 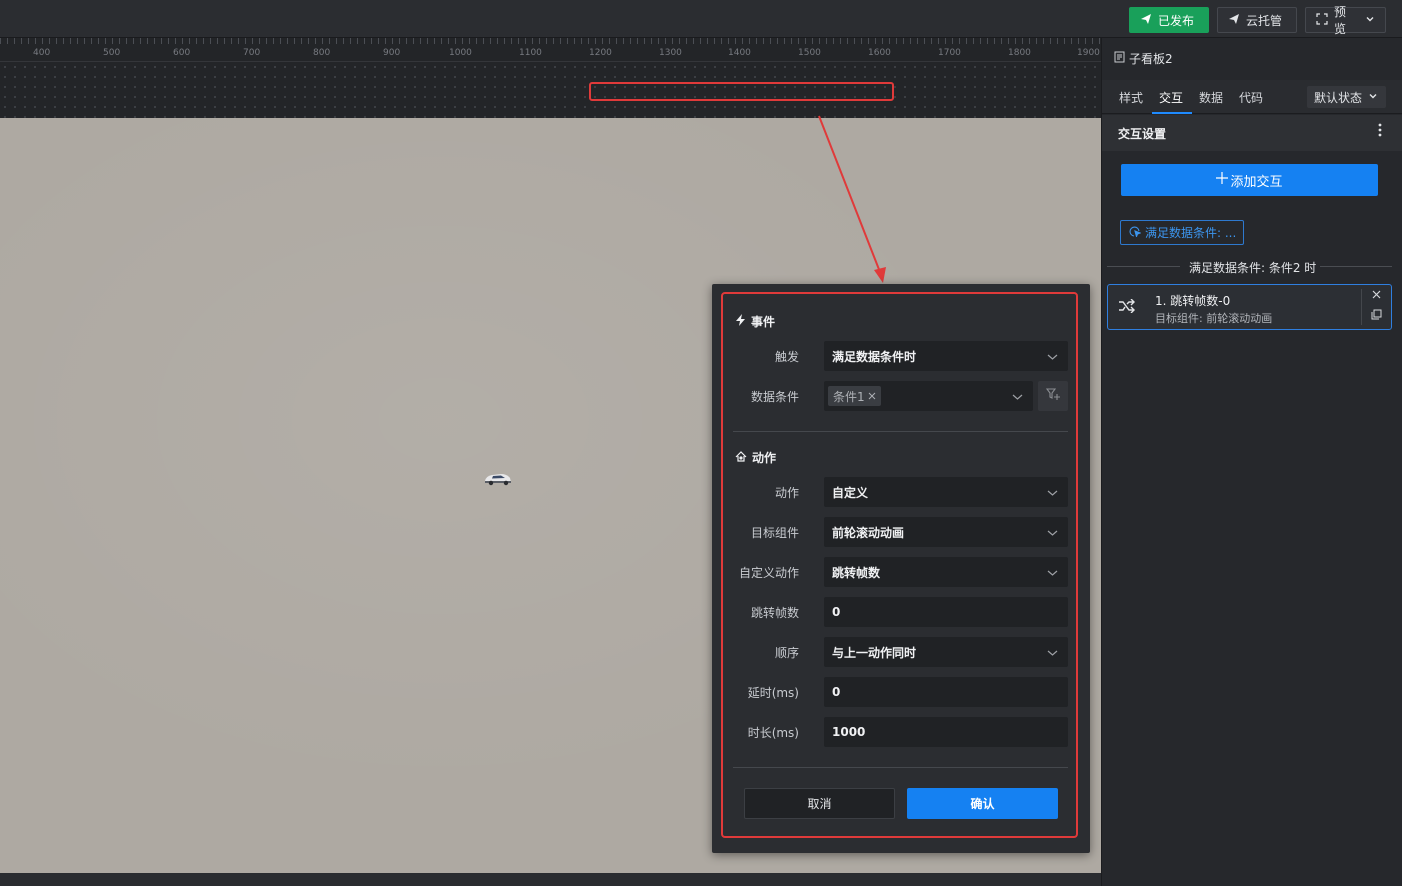 I want to click on canvas-bottom-bar, so click(x=550, y=879).